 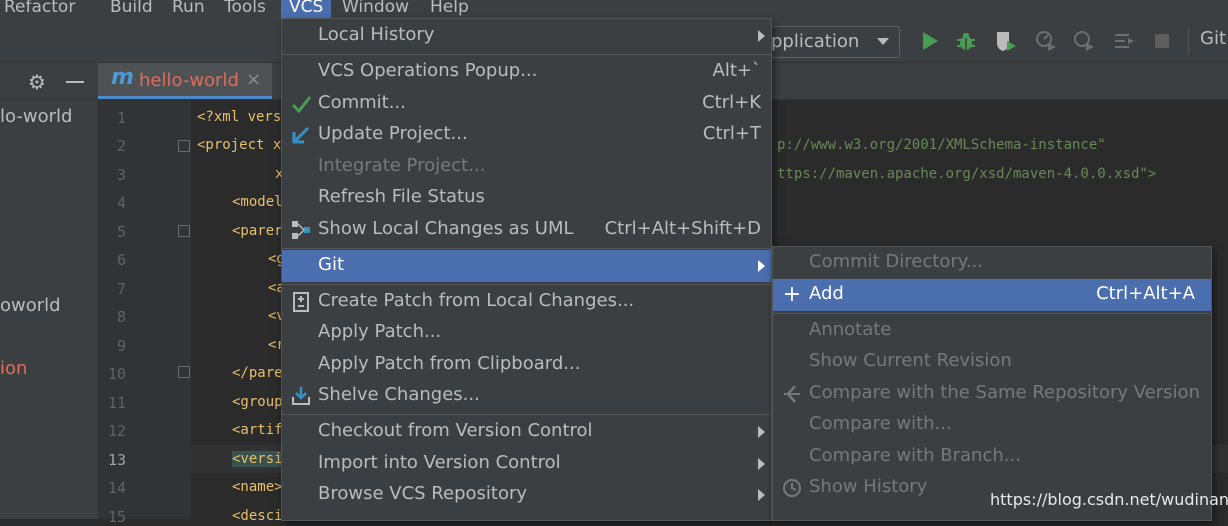 What do you see at coordinates (121, 118) in the screenshot?
I see `line-number: 1` at bounding box center [121, 118].